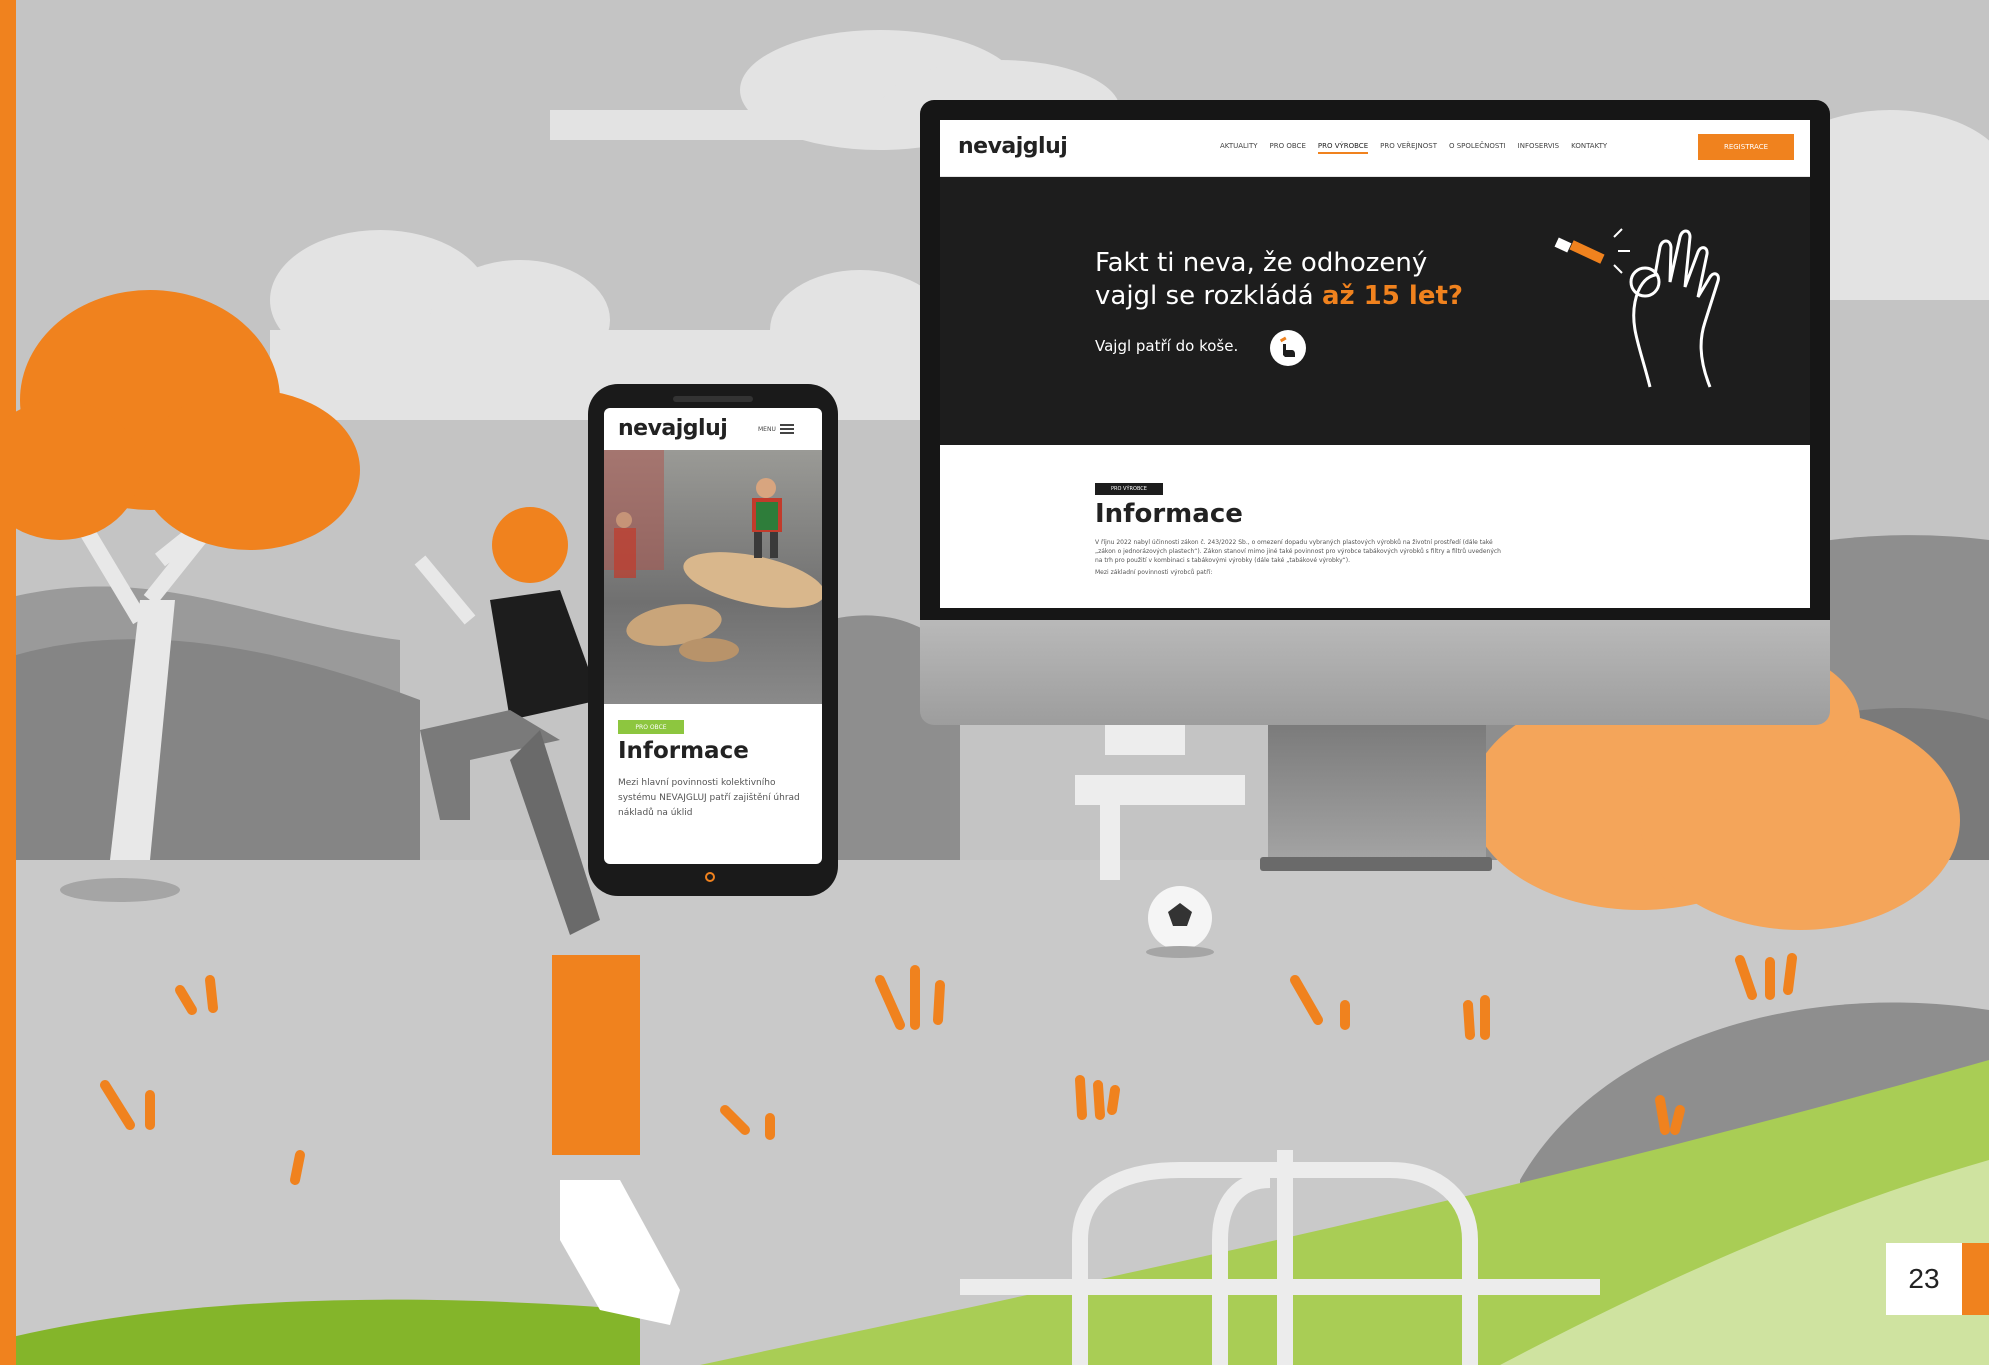 This screenshot has width=1989, height=1365. Describe the element at coordinates (1288, 148) in the screenshot. I see `nav-item-pro-obce: PRO OBCE` at that location.